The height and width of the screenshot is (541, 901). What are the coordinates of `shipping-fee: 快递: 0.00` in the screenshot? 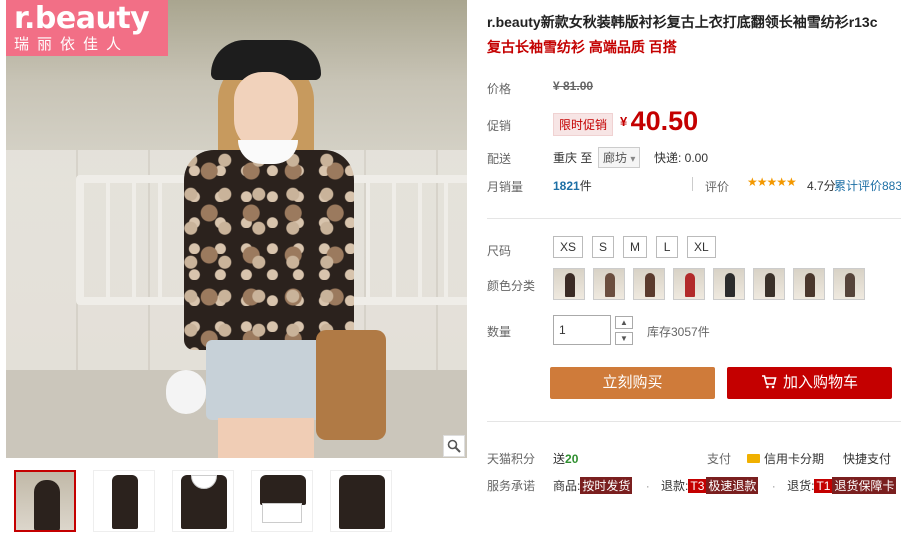 It's located at (681, 158).